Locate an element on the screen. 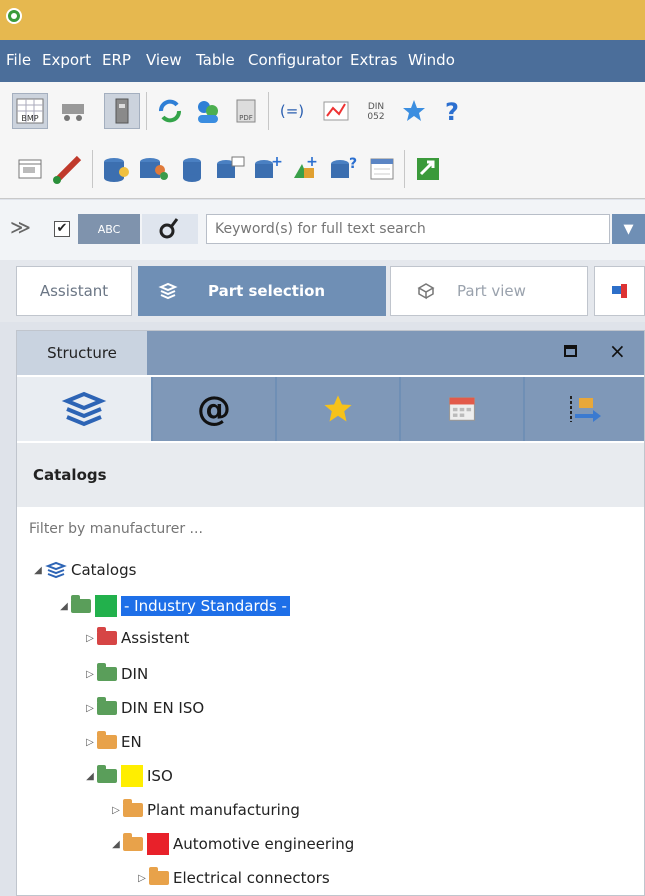 This screenshot has height=896, width=645. tree-item-label: Catalogs is located at coordinates (104, 570).